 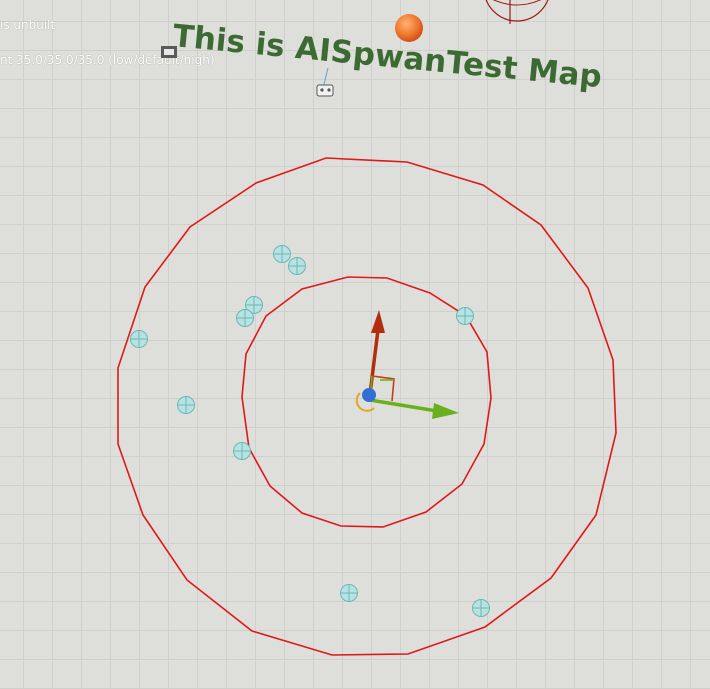 I want to click on gizmo-z-handle, so click(x=369, y=395).